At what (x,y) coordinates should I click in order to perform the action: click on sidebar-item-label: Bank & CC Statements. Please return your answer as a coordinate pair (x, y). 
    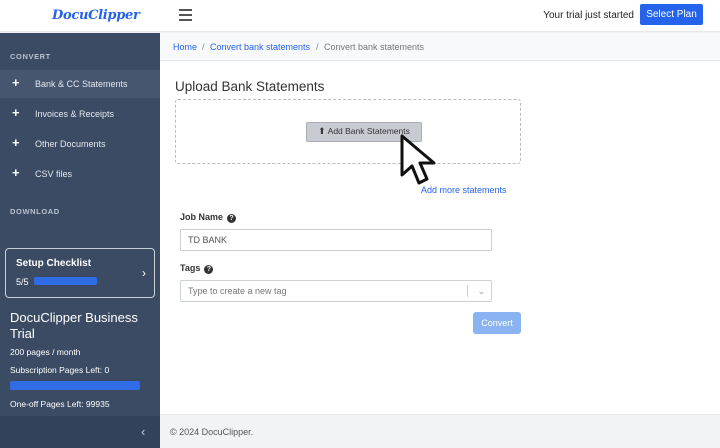
    Looking at the image, I should click on (81, 84).